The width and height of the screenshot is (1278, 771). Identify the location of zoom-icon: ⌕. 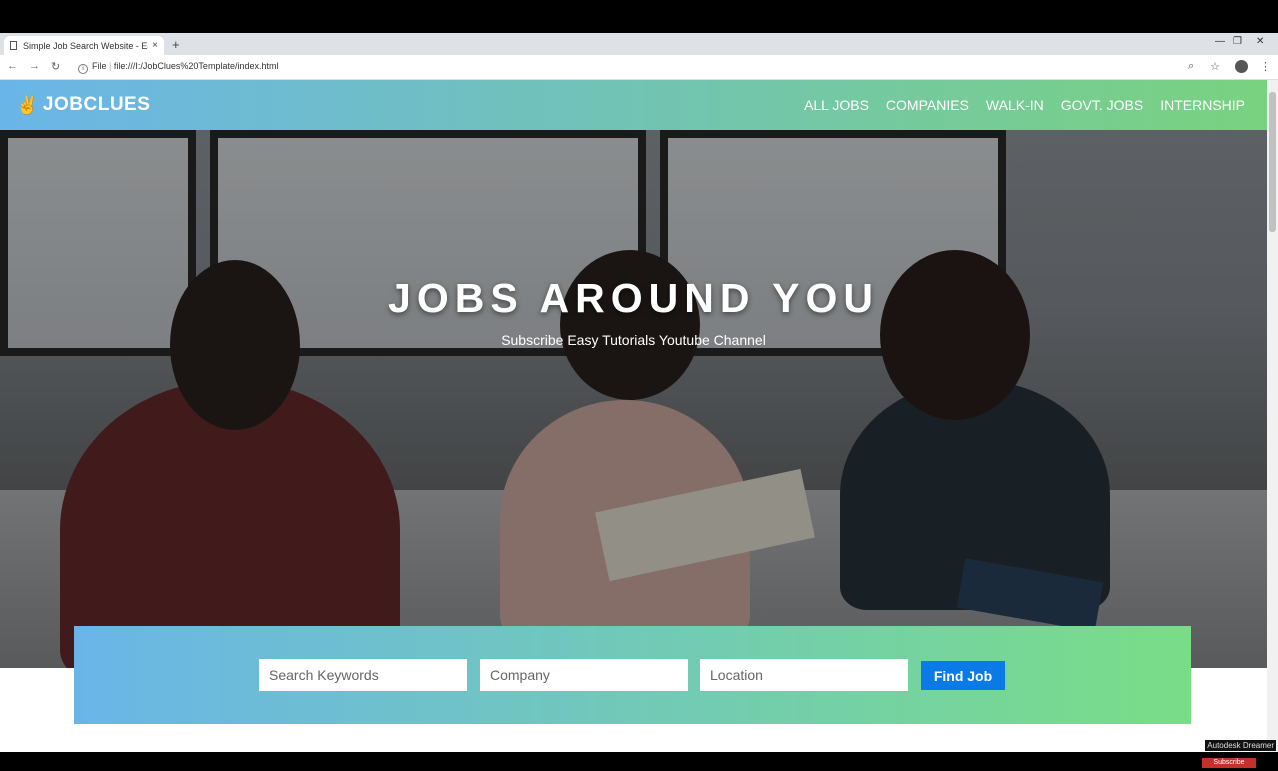
(1191, 66).